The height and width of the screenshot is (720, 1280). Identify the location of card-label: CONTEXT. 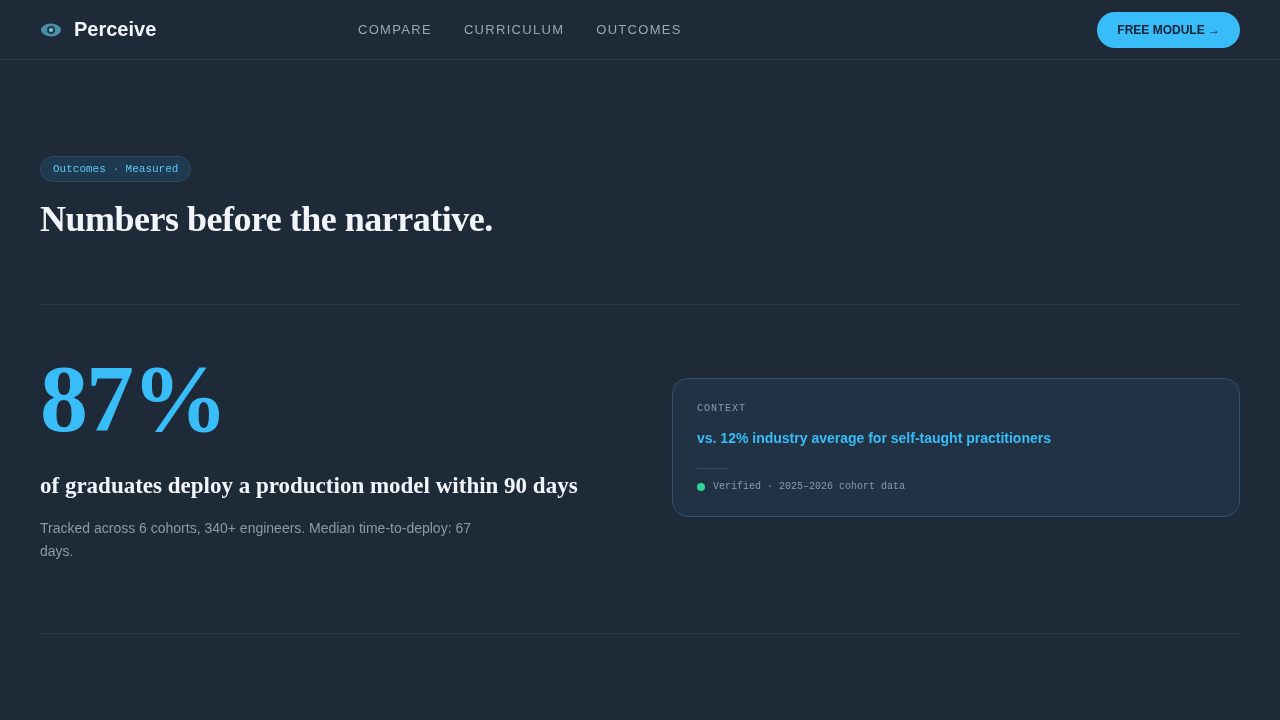
(722, 408).